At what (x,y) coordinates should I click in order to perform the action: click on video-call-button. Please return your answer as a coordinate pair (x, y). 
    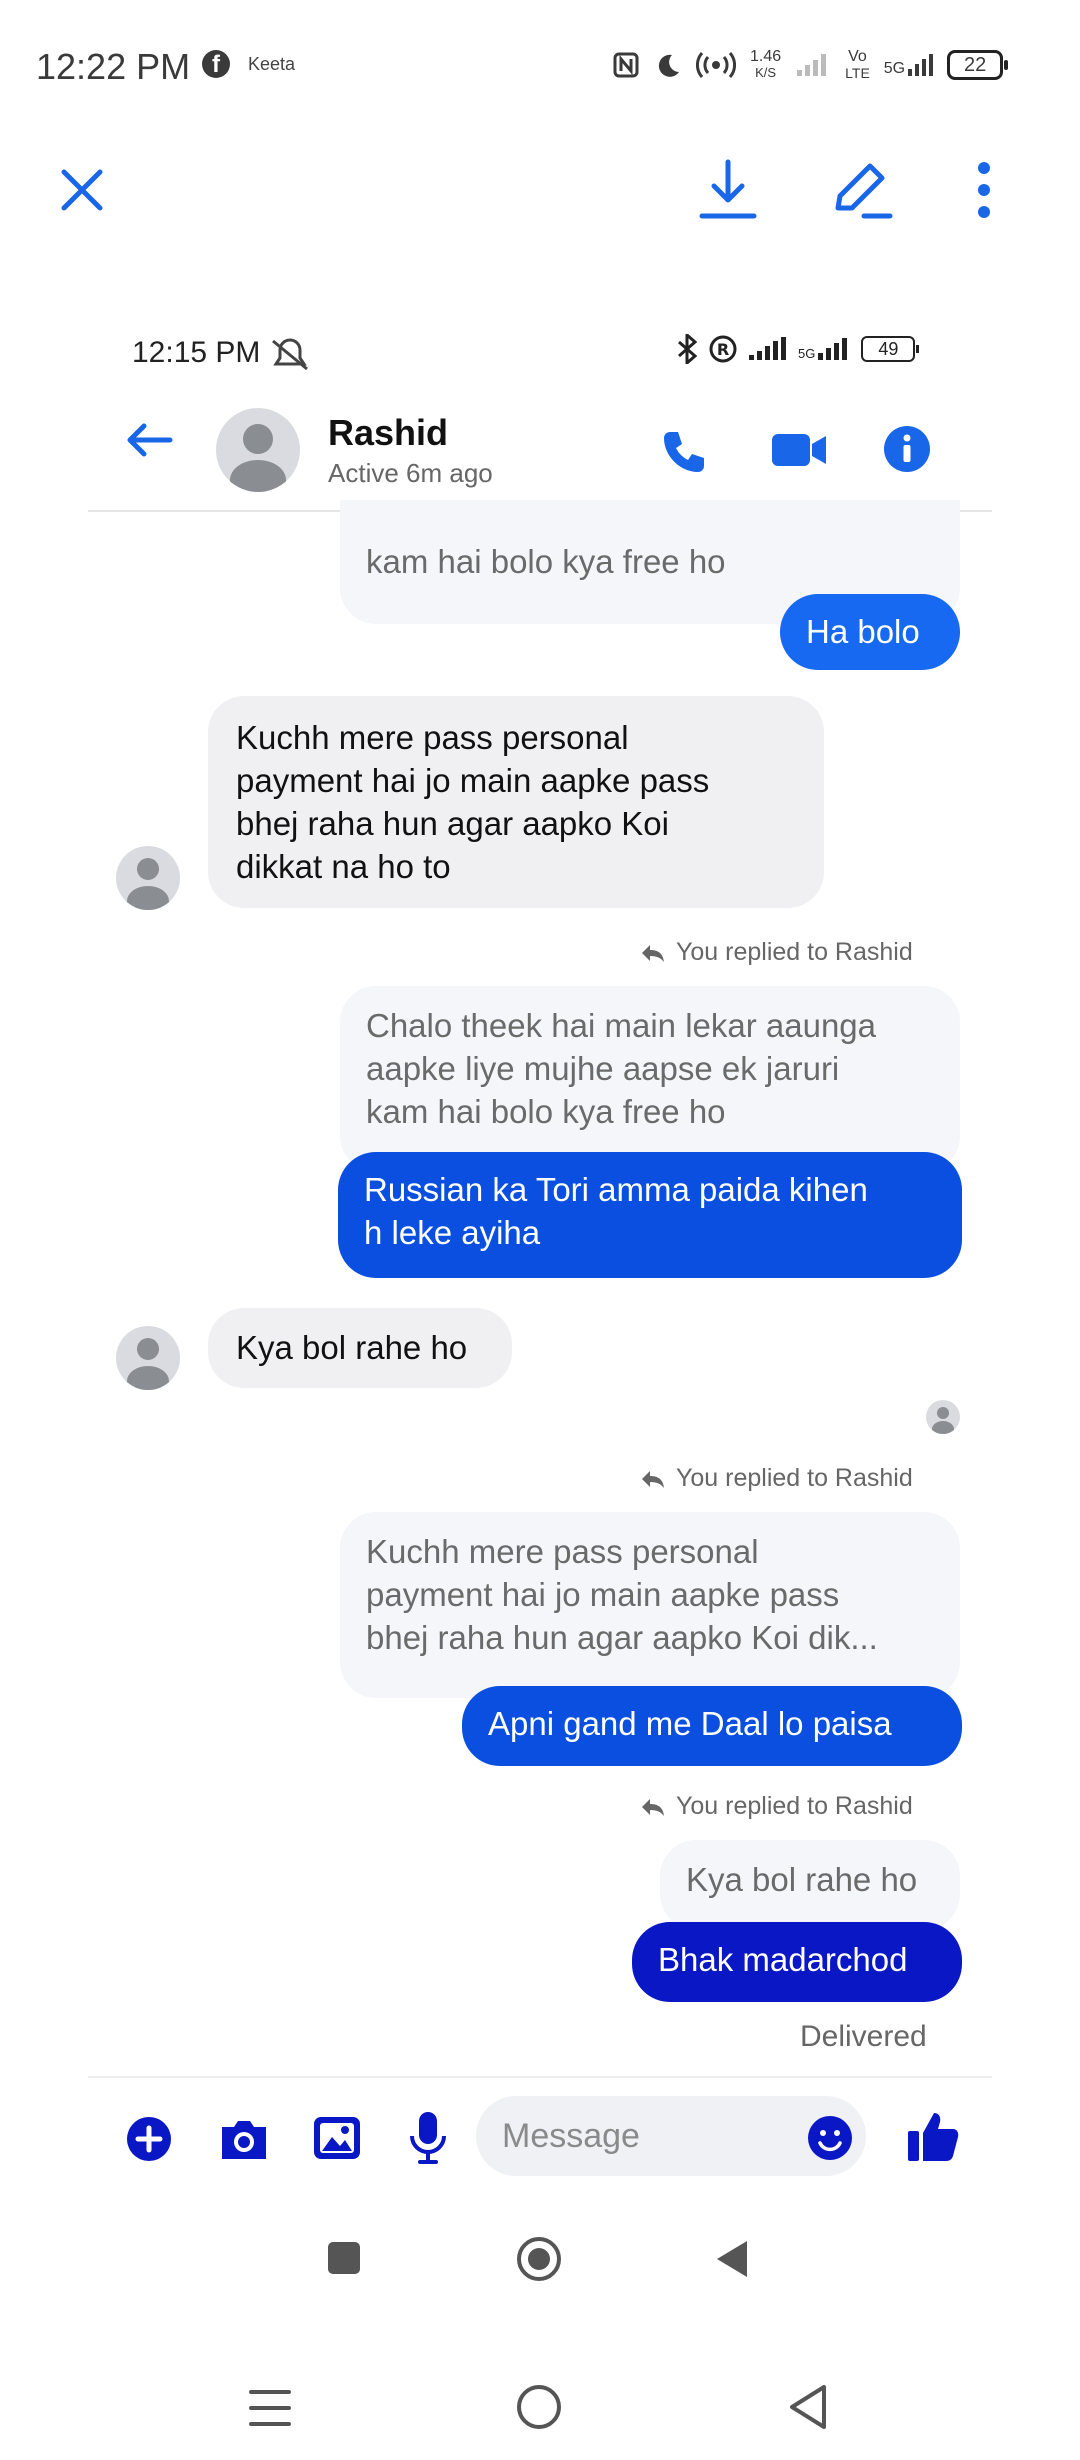
    Looking at the image, I should click on (799, 450).